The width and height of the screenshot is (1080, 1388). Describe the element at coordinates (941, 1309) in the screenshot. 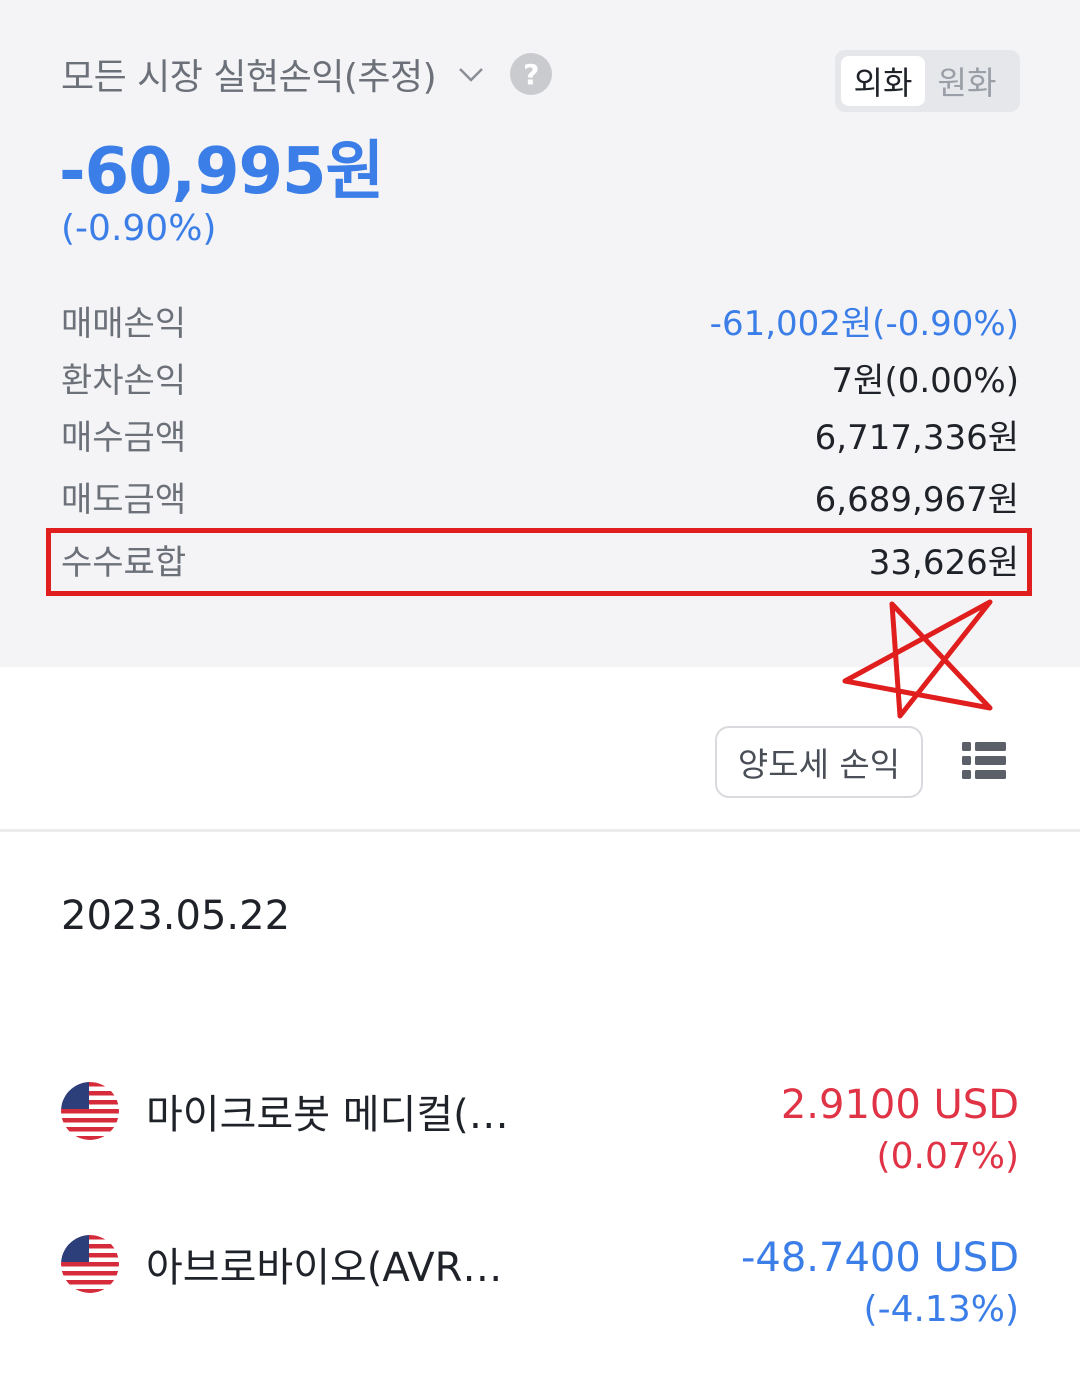

I see `stock-profit-percent: (-4.13%)` at that location.